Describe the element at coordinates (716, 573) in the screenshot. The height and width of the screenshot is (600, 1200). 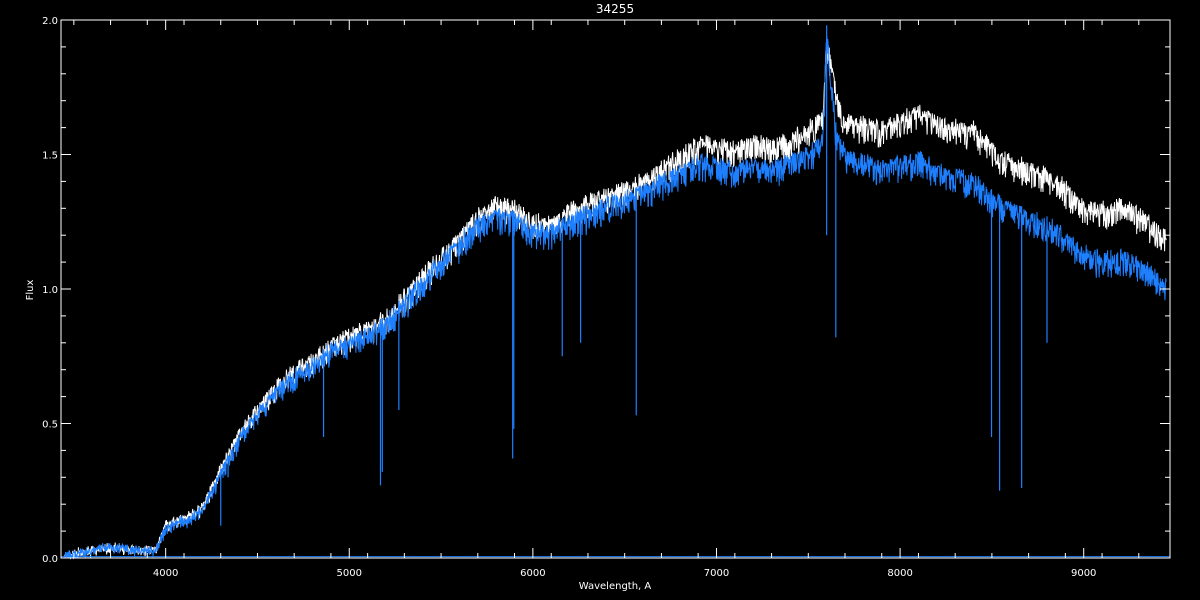
I see `x-tick-label: 7000` at that location.